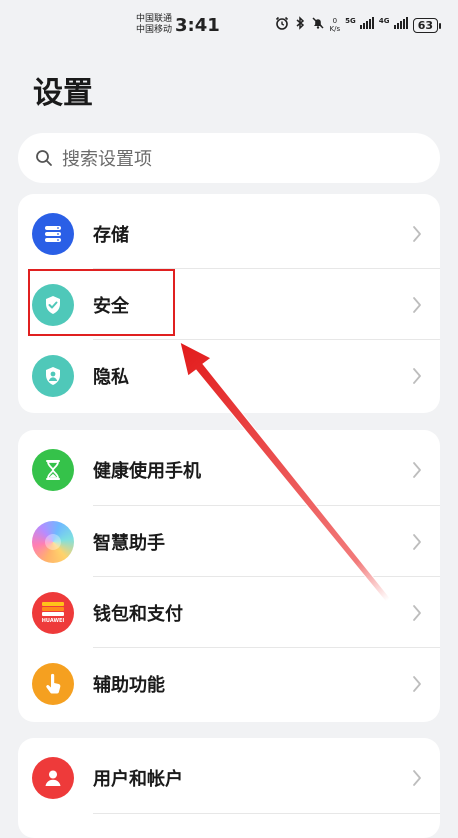 The image size is (458, 838). What do you see at coordinates (53, 233) in the screenshot?
I see `storage-icon` at bounding box center [53, 233].